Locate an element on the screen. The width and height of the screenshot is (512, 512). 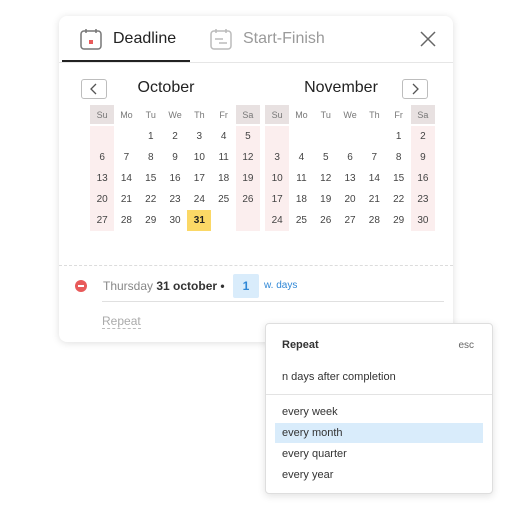
repeat-option-year: every year is located at coordinates (379, 475).